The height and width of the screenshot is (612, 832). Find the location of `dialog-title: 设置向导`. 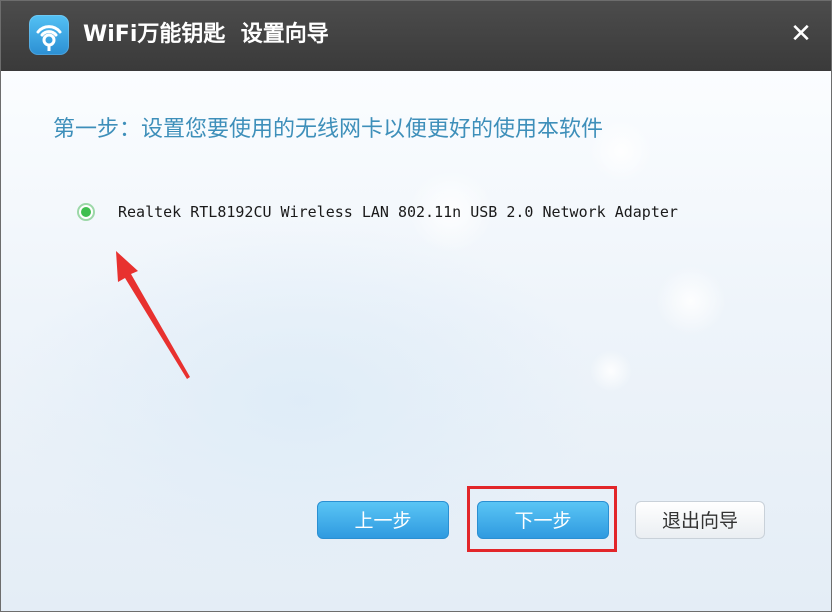

dialog-title: 设置向导 is located at coordinates (284, 34).